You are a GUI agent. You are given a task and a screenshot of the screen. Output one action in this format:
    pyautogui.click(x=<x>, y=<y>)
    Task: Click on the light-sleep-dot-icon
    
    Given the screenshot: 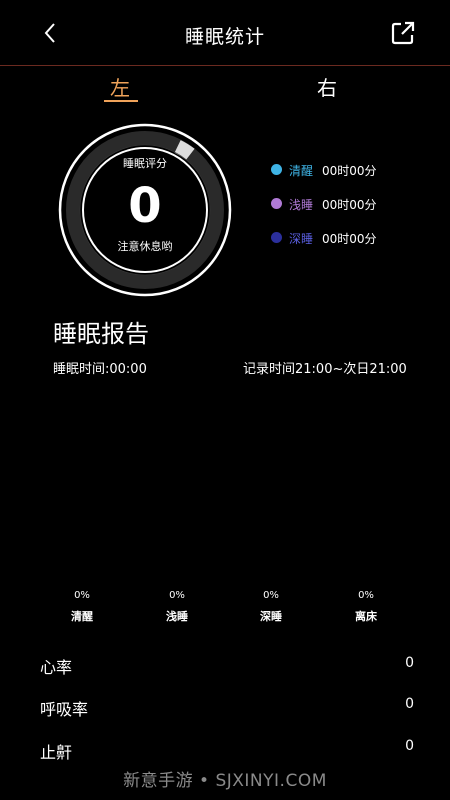 What is the action you would take?
    pyautogui.click(x=276, y=203)
    